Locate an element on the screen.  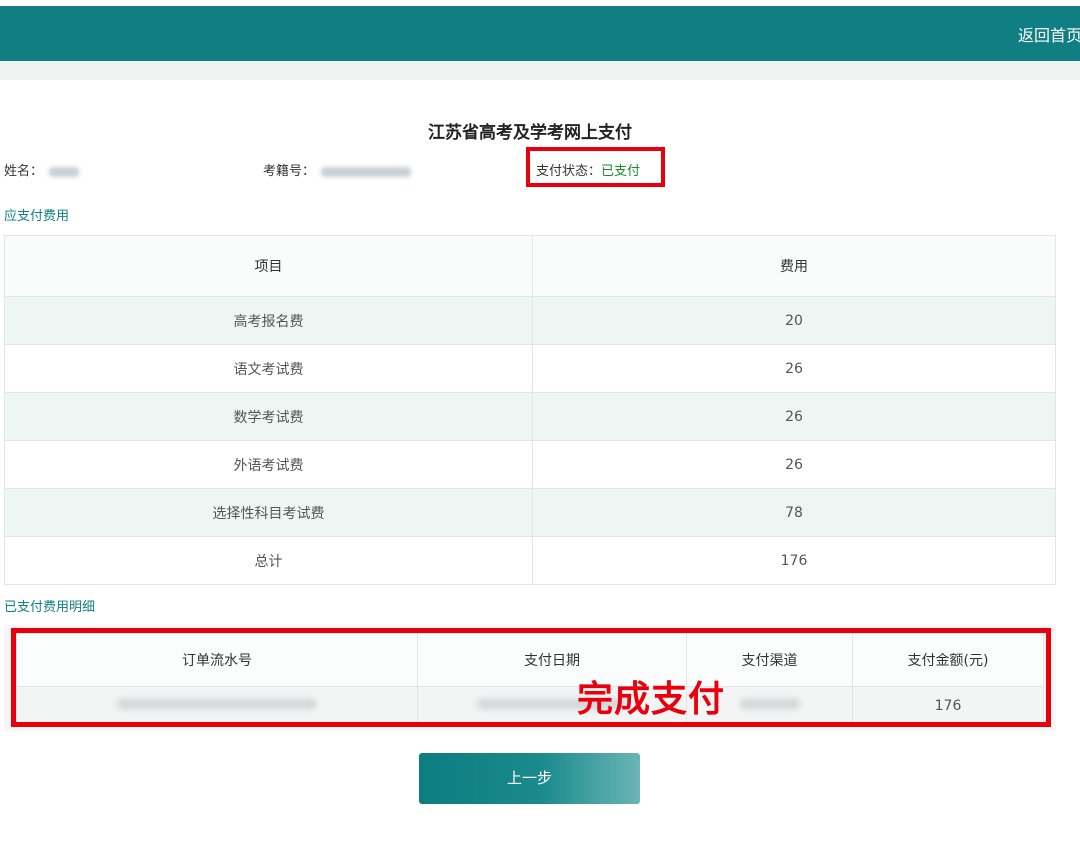
payment-complete-annotation: 完成支付 is located at coordinates (651, 699).